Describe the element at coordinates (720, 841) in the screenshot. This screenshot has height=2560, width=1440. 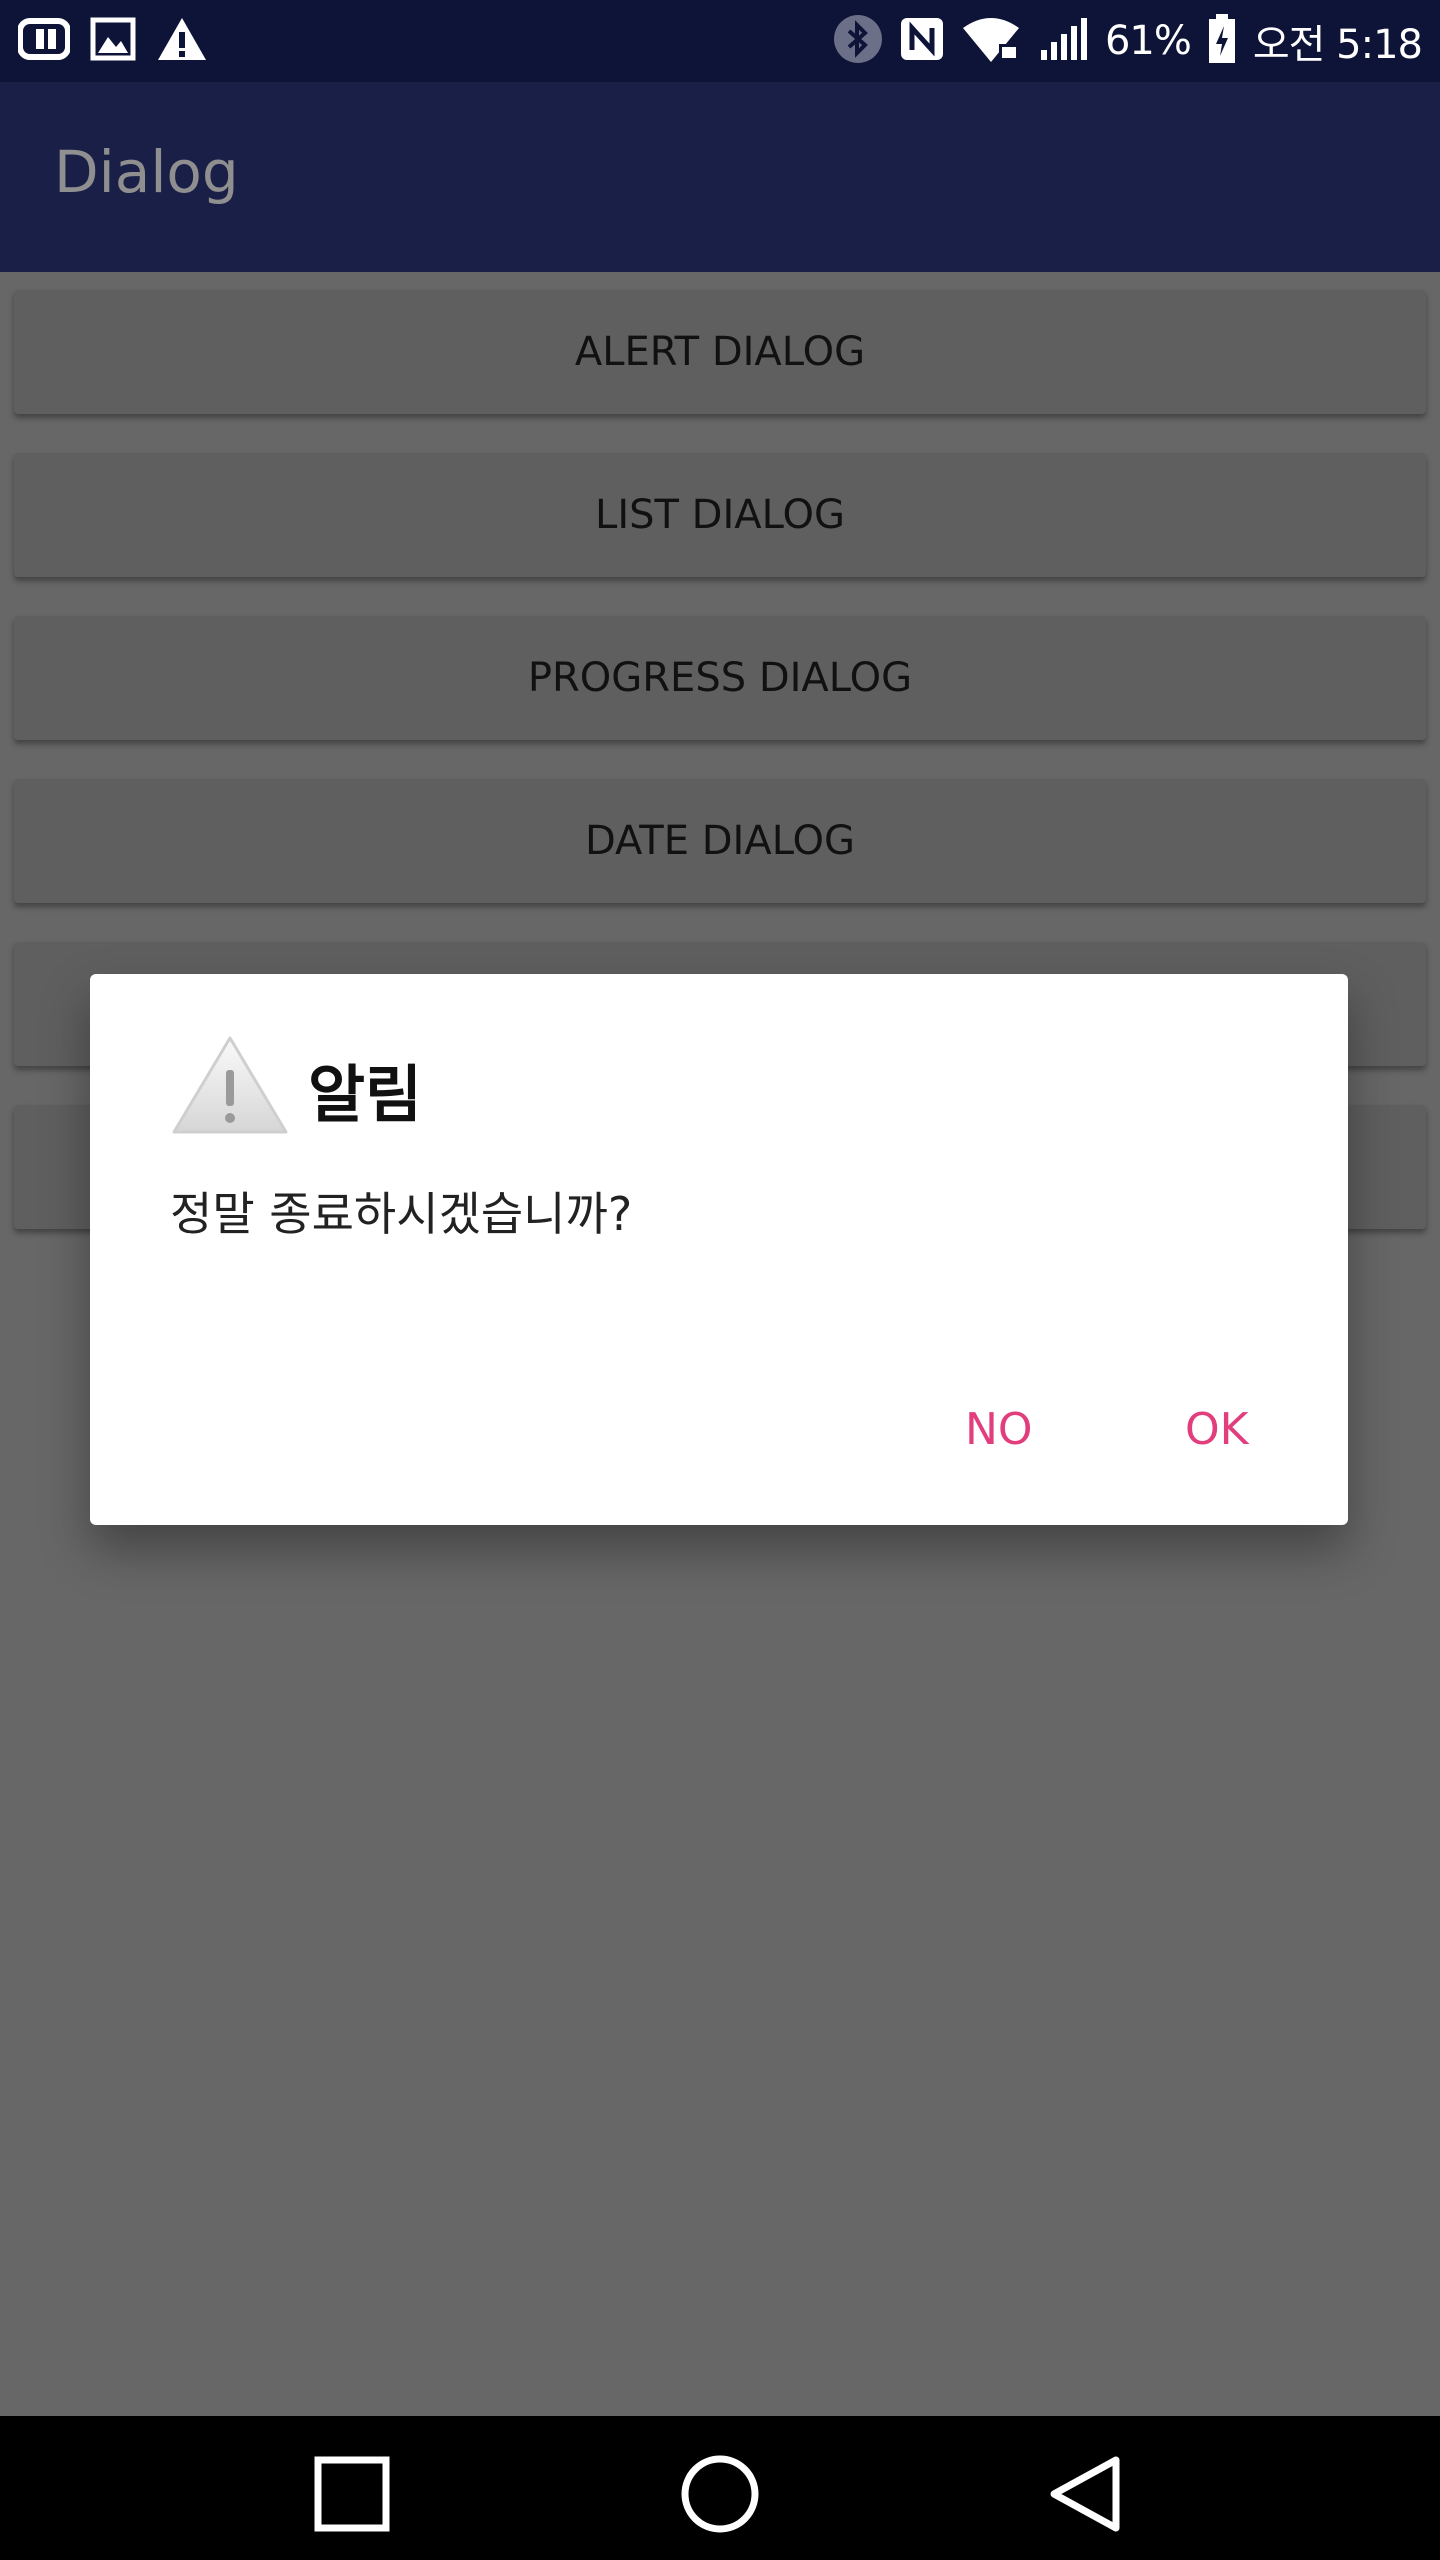
I see `date-dialog-button: DATE DIALOG` at that location.